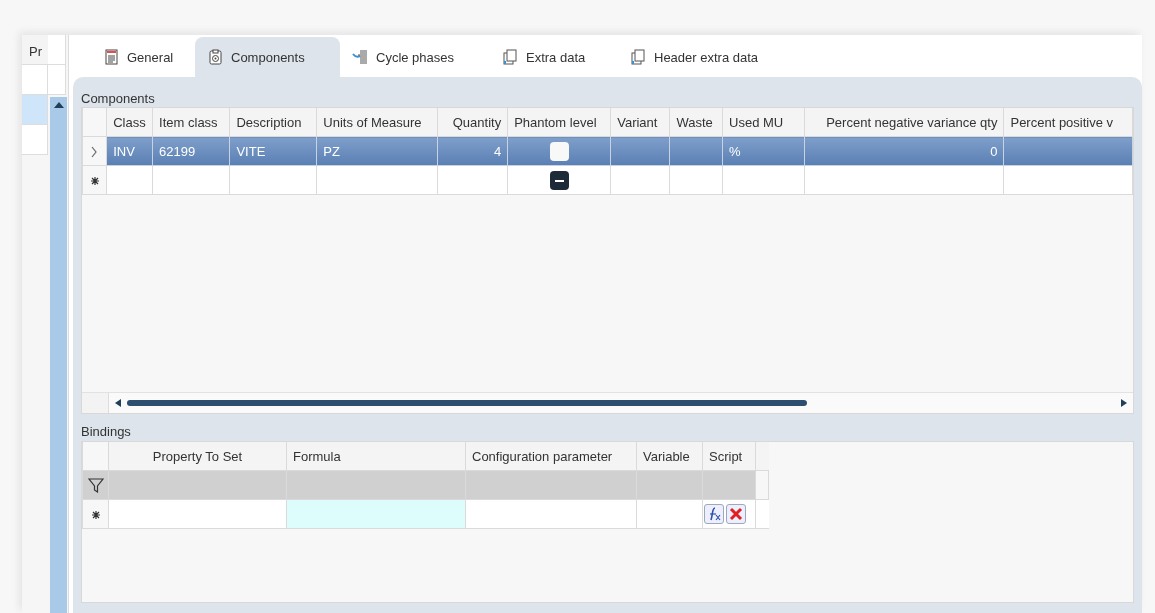  I want to click on formula-button, so click(714, 514).